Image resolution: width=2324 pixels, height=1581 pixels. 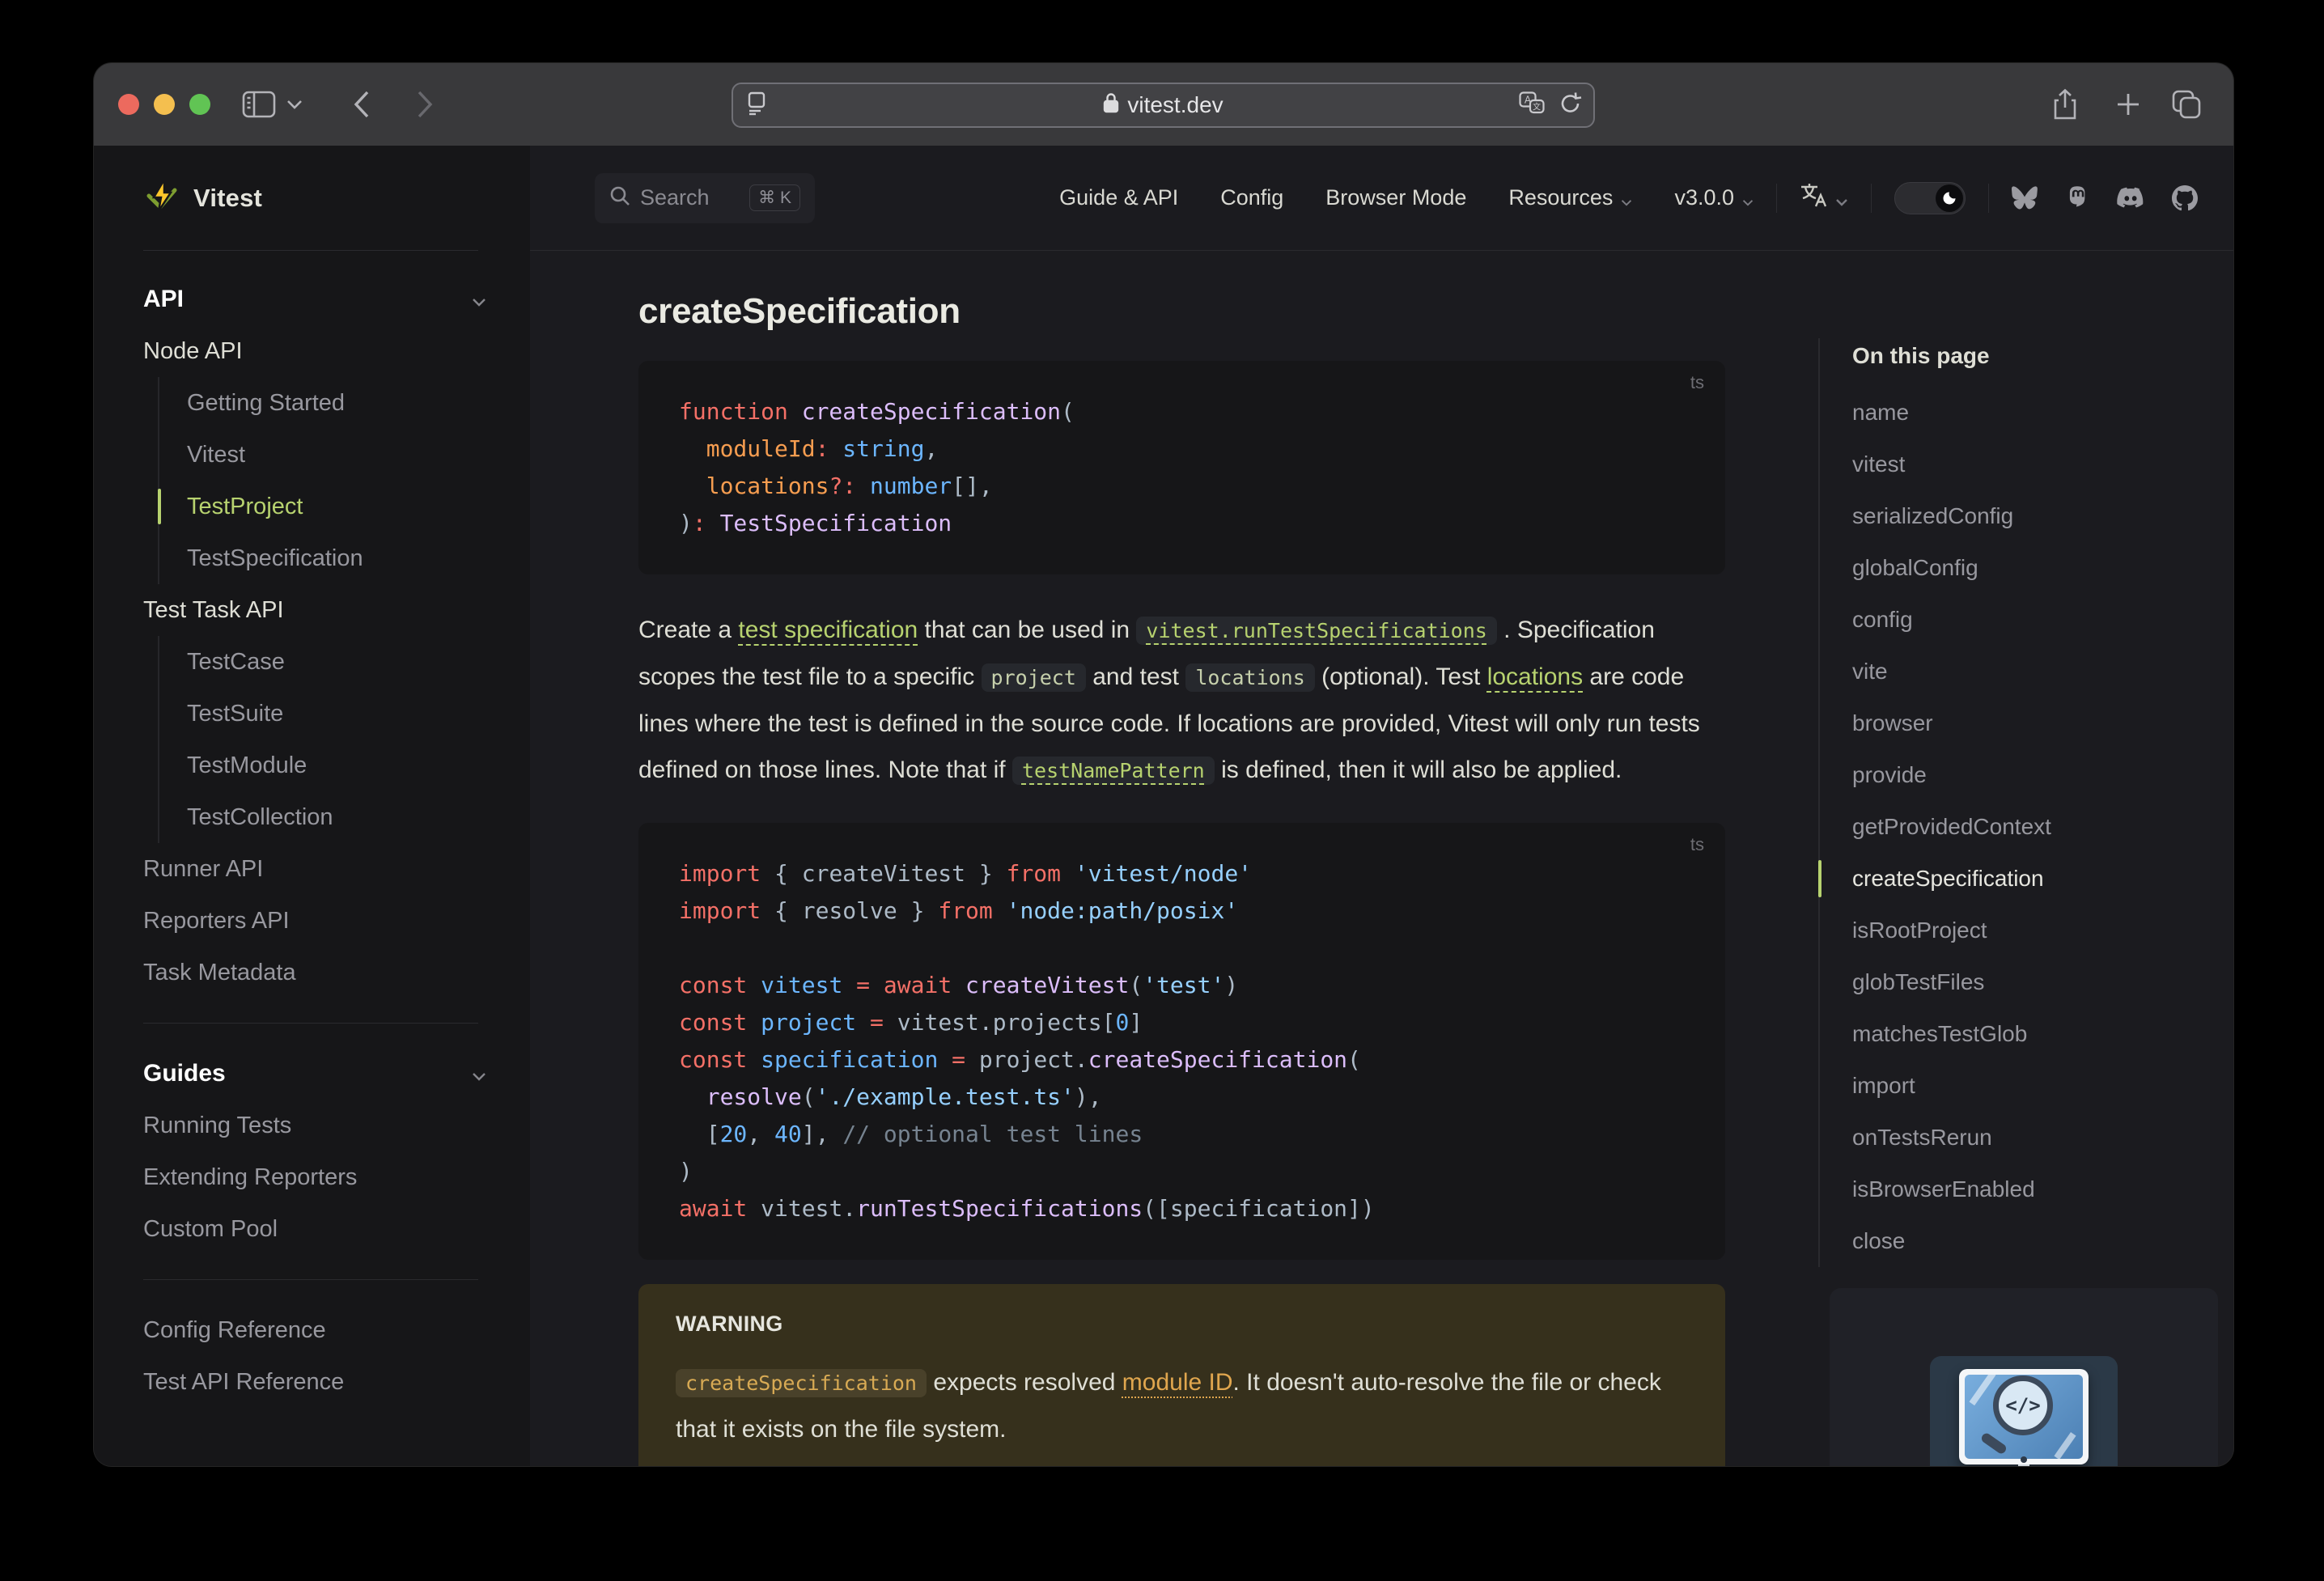 I want to click on search-icon, so click(x=619, y=197).